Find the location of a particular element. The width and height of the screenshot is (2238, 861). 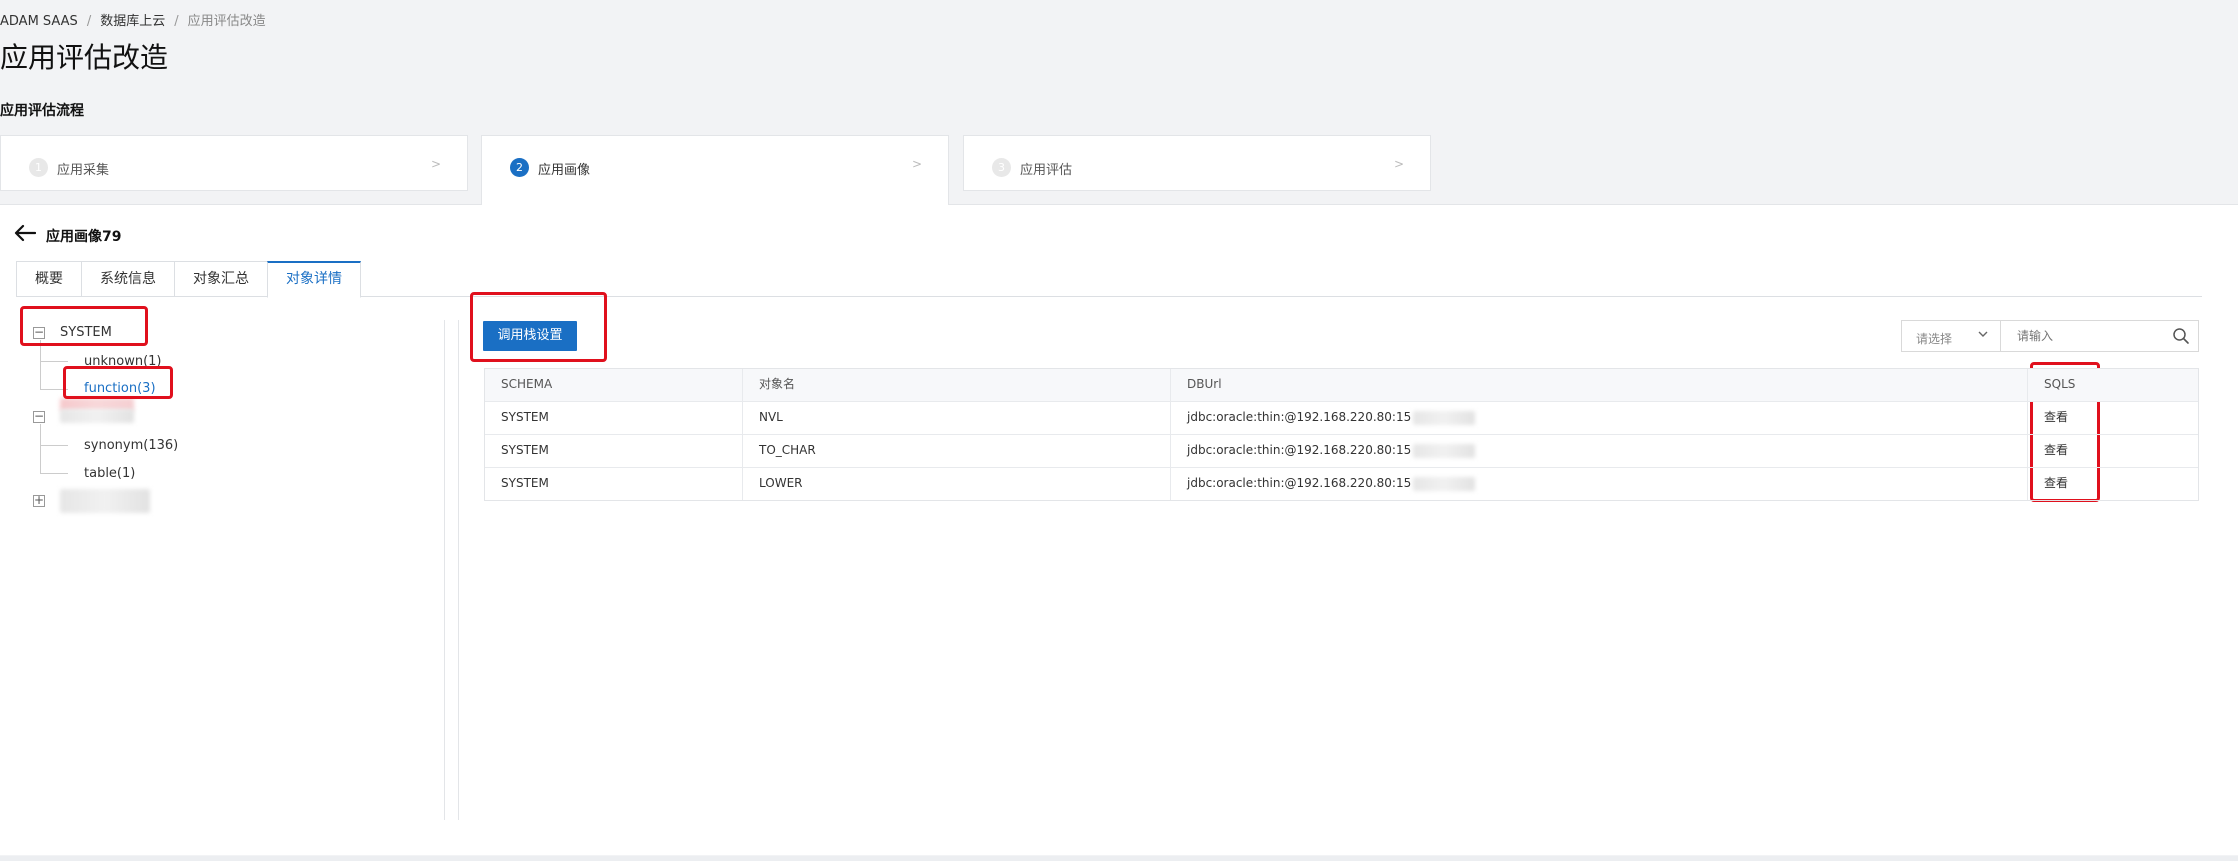

step-number-1: 1 is located at coordinates (38, 167).